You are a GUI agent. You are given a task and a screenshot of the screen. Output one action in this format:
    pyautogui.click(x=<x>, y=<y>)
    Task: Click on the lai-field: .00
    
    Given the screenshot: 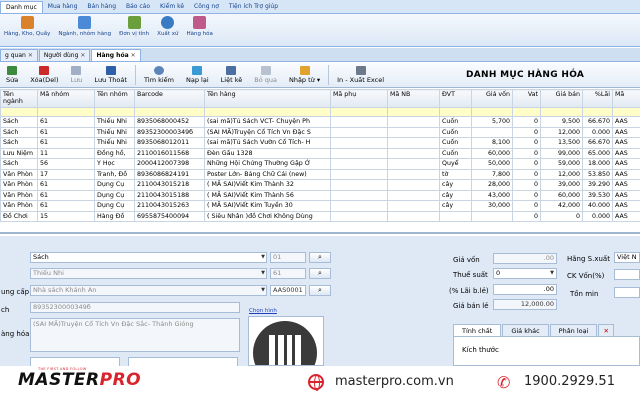 What is the action you would take?
    pyautogui.click(x=525, y=289)
    